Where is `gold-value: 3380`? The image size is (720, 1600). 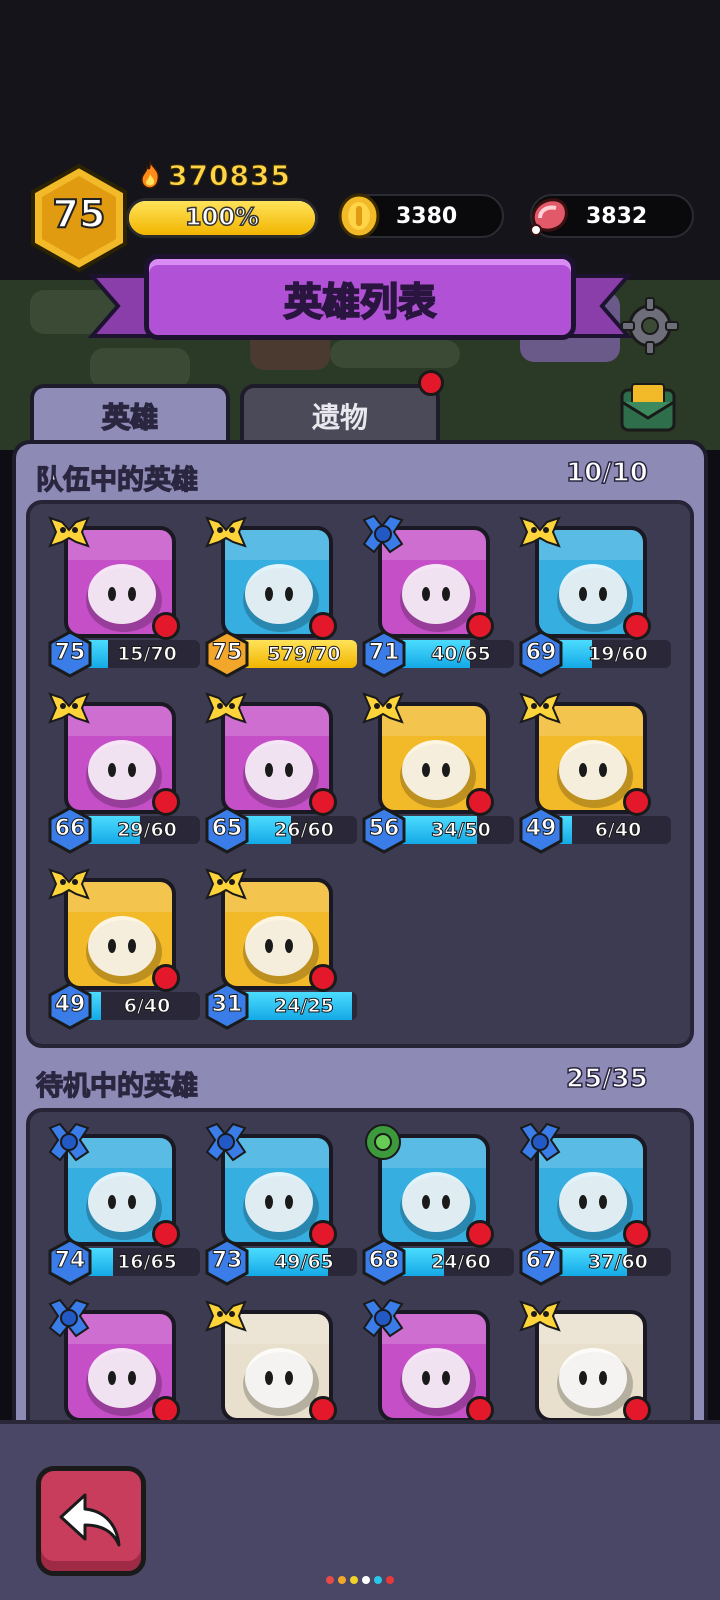
gold-value: 3380 is located at coordinates (427, 216).